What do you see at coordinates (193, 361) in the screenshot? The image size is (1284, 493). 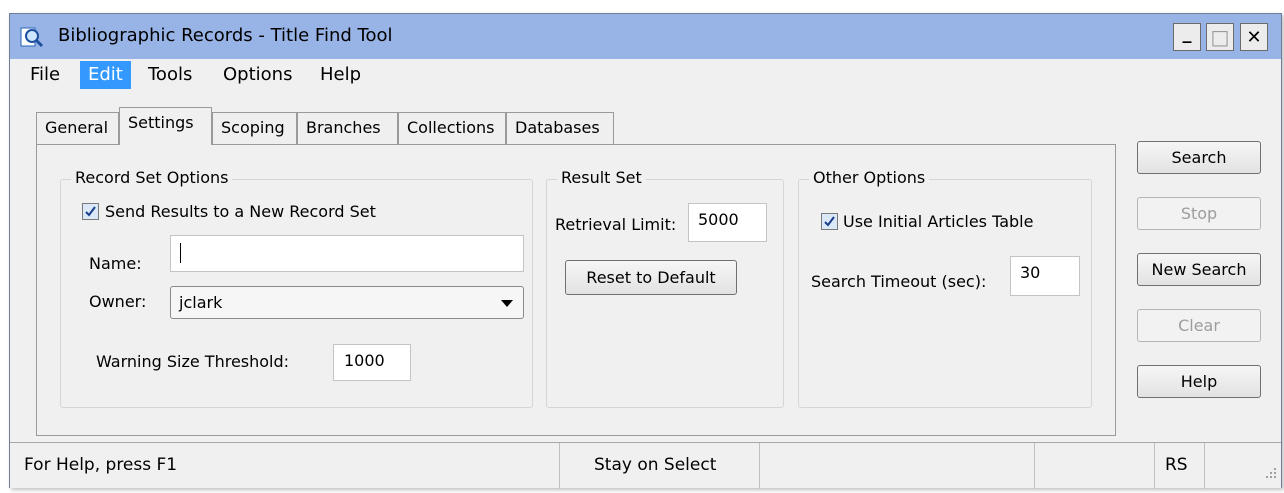 I see `warning-threshold-label: Warning Size Threshold:` at bounding box center [193, 361].